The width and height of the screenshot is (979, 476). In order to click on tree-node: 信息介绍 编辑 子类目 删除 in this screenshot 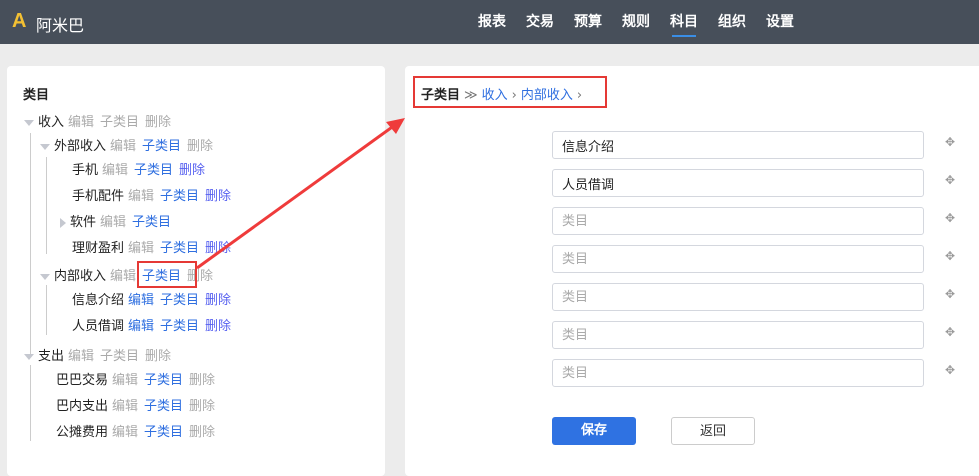, I will do `click(154, 301)`.